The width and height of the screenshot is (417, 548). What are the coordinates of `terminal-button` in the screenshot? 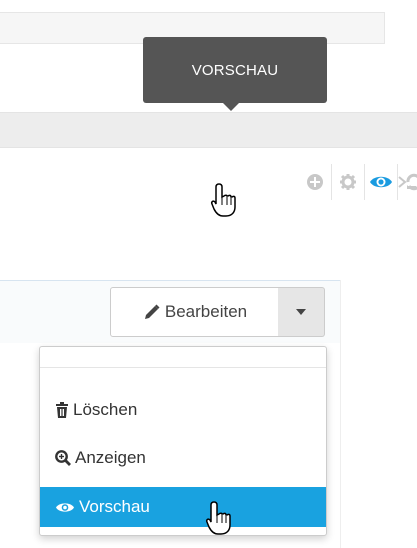 It's located at (407, 182).